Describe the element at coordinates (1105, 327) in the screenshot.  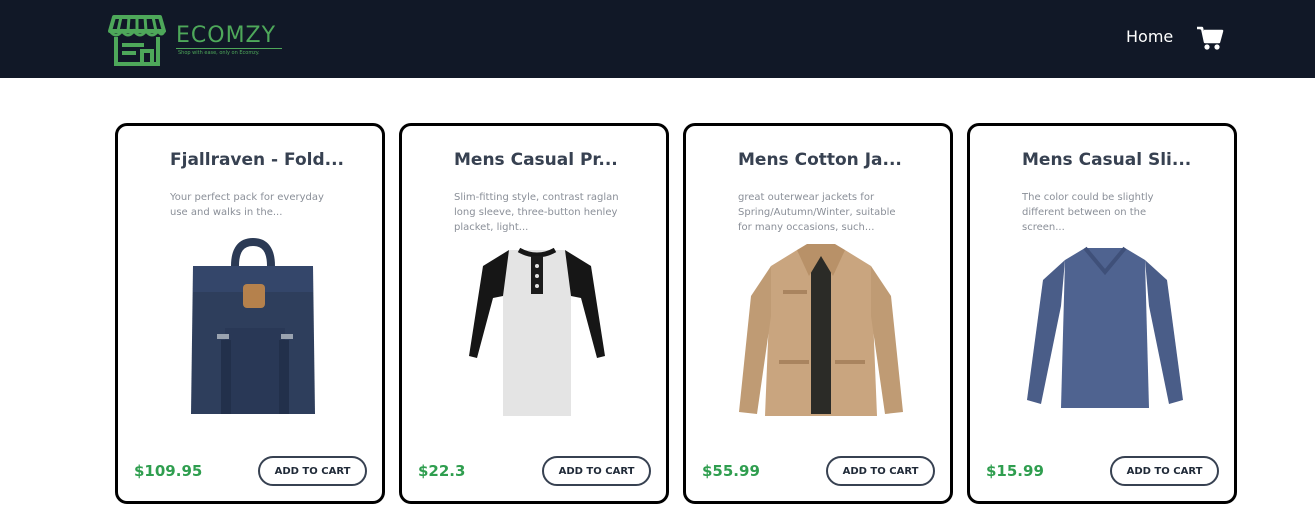
I see `slim-fit-shirt-image` at that location.